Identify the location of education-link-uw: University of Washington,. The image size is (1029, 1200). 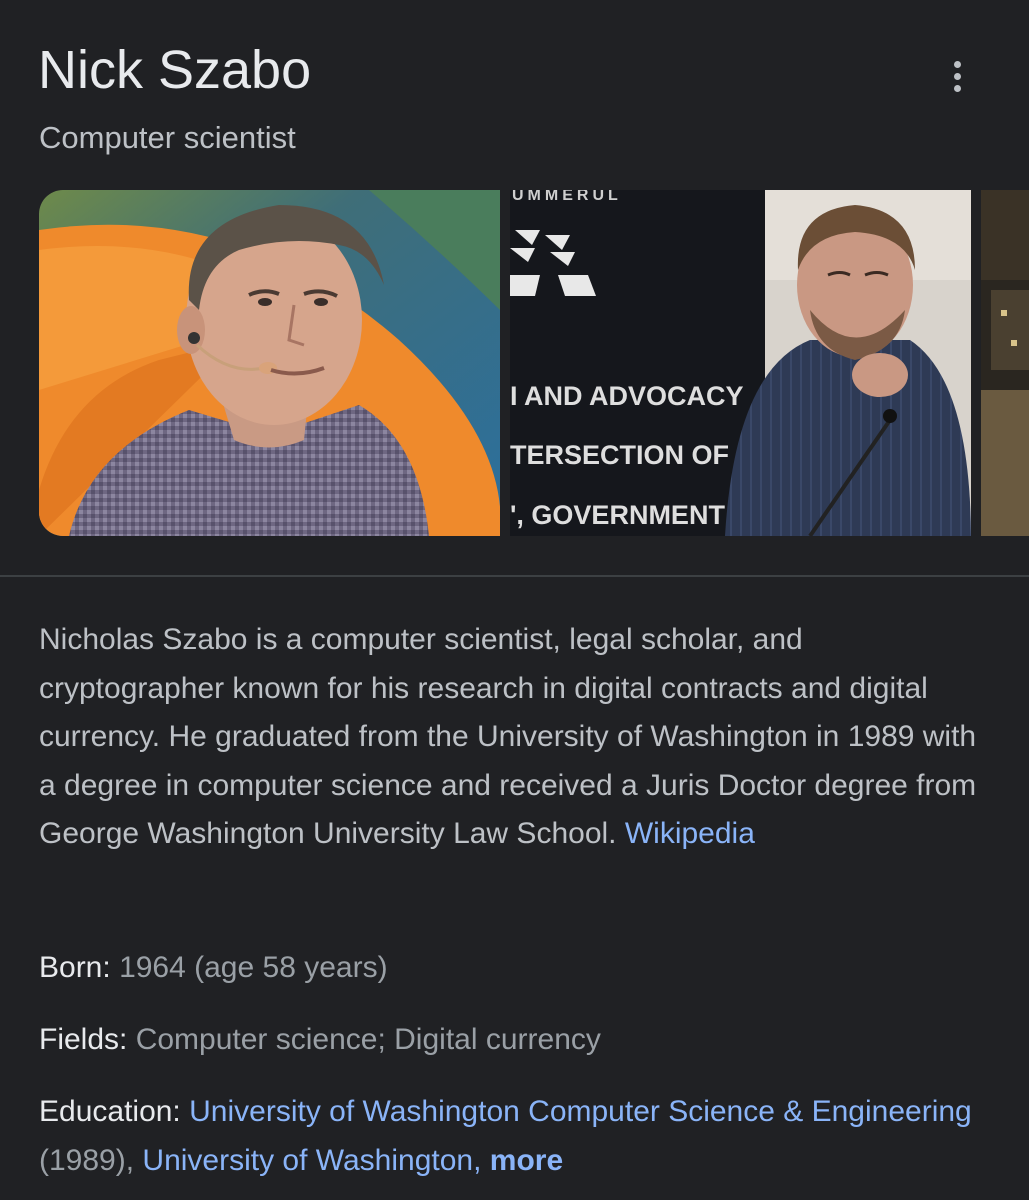
(311, 1160).